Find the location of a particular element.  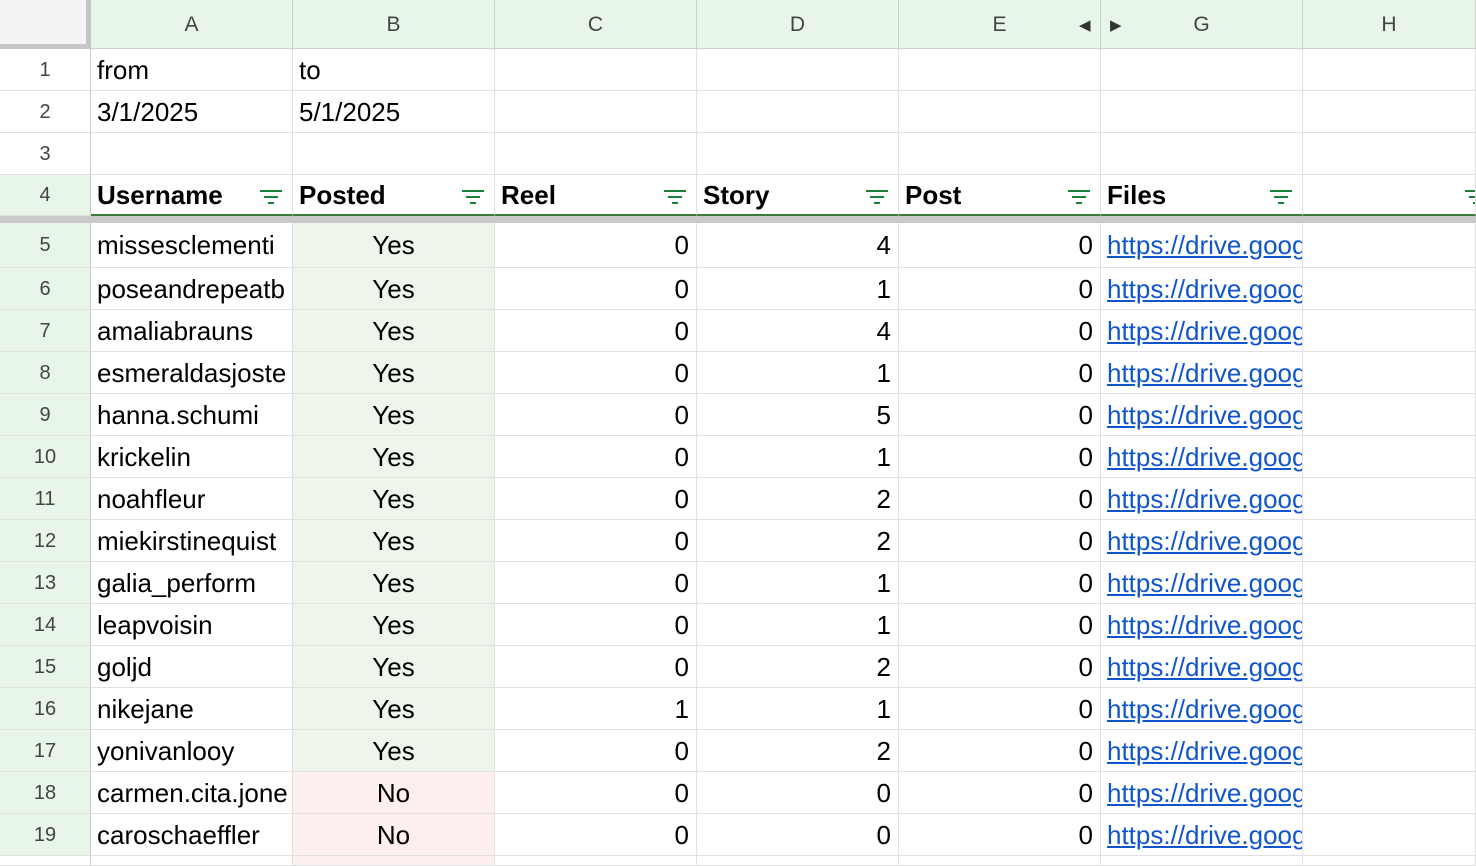

column-header-h: H is located at coordinates (1389, 24).